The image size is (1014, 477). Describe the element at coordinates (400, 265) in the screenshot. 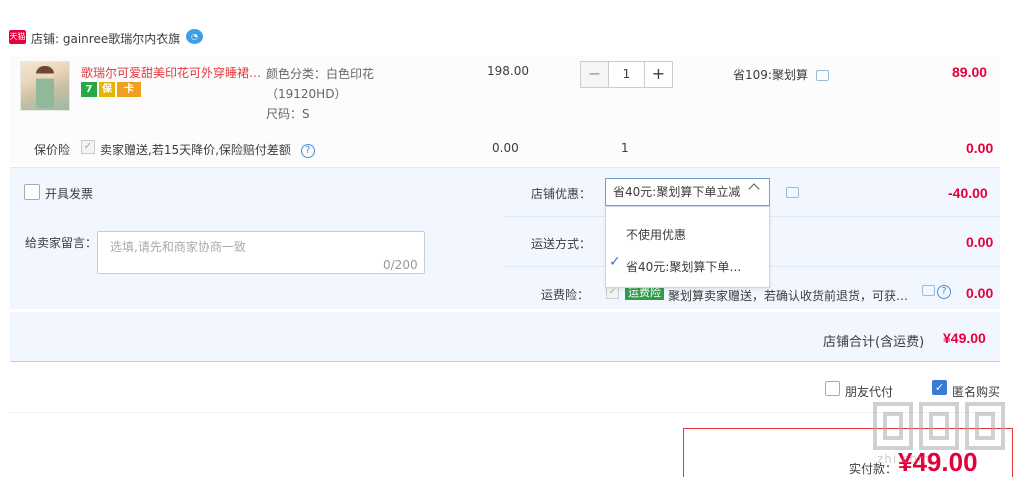

I see `message-char-count: 0/200` at that location.